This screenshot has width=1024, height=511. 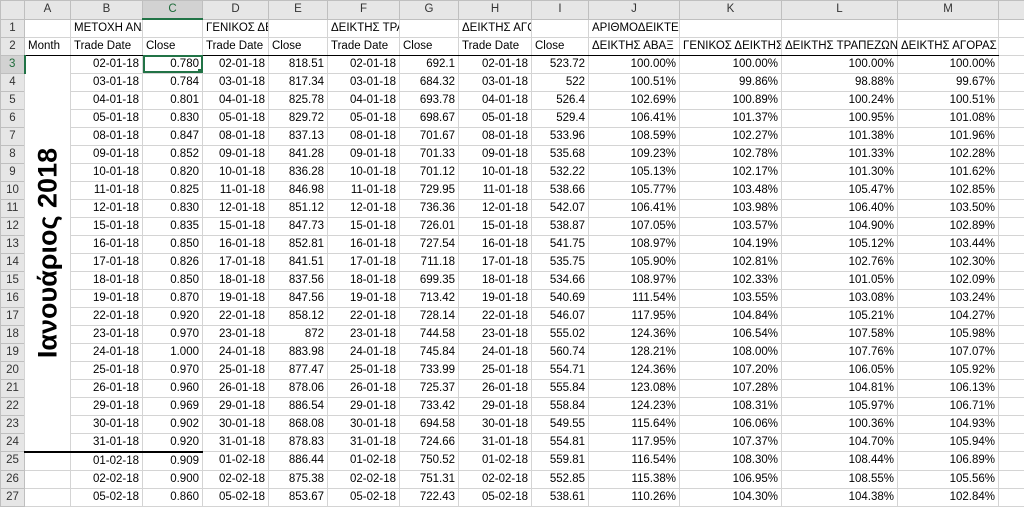 What do you see at coordinates (12, 172) in the screenshot?
I see `row-header: 9` at bounding box center [12, 172].